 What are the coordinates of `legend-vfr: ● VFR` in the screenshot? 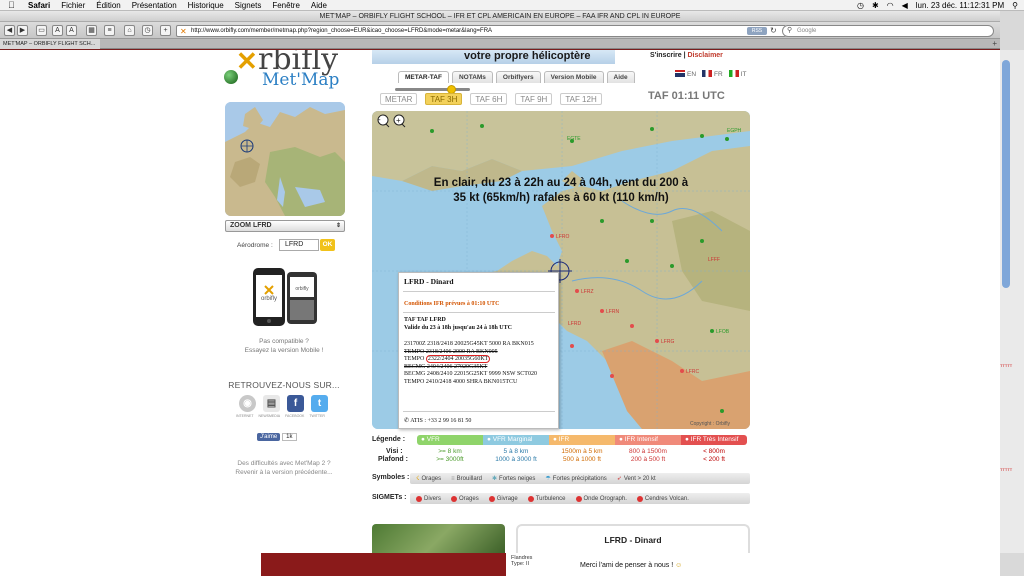 It's located at (450, 440).